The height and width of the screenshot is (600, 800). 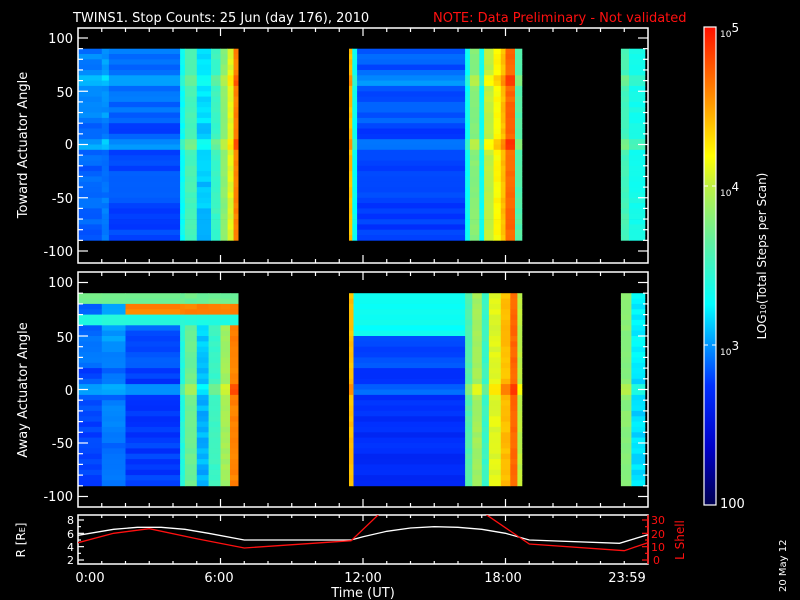 I want to click on r-tick-label: 4, so click(x=70, y=547).